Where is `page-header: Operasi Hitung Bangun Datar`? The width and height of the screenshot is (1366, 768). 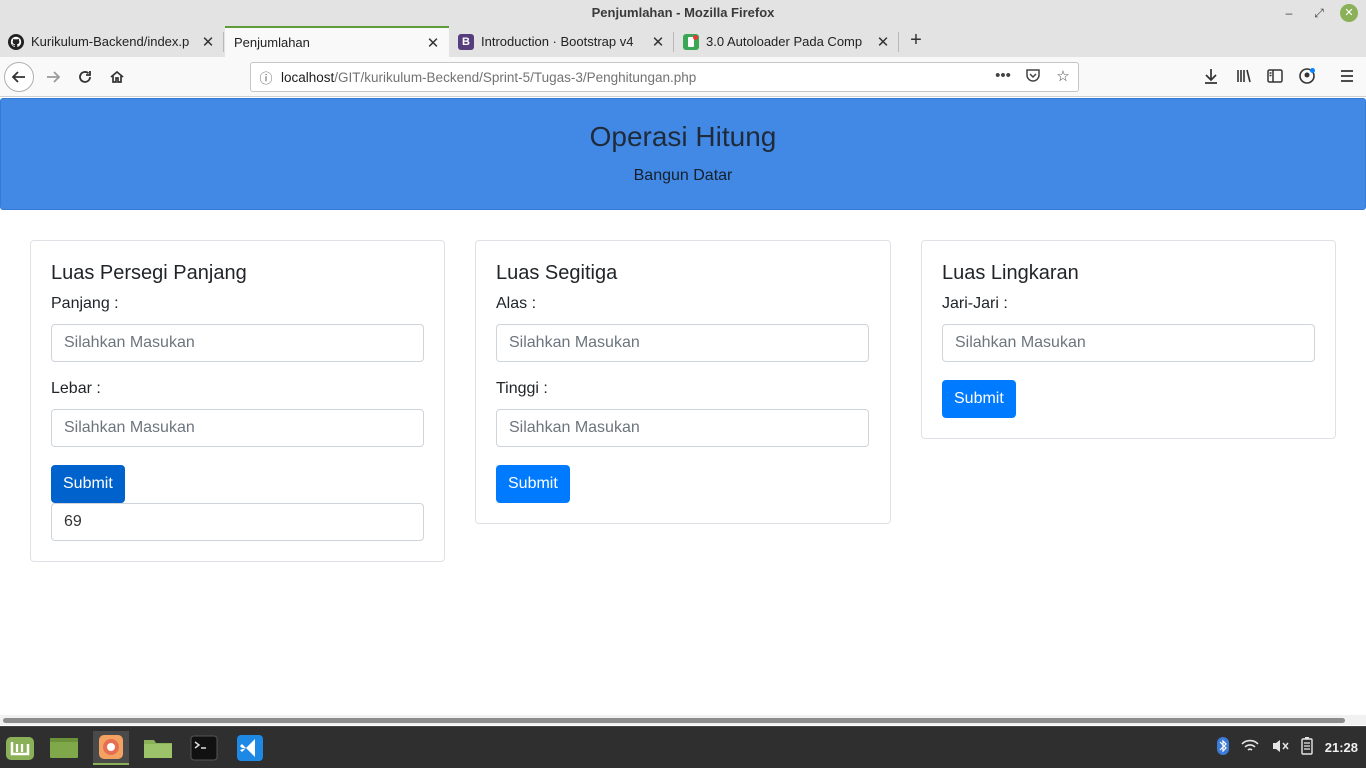 page-header: Operasi Hitung Bangun Datar is located at coordinates (683, 154).